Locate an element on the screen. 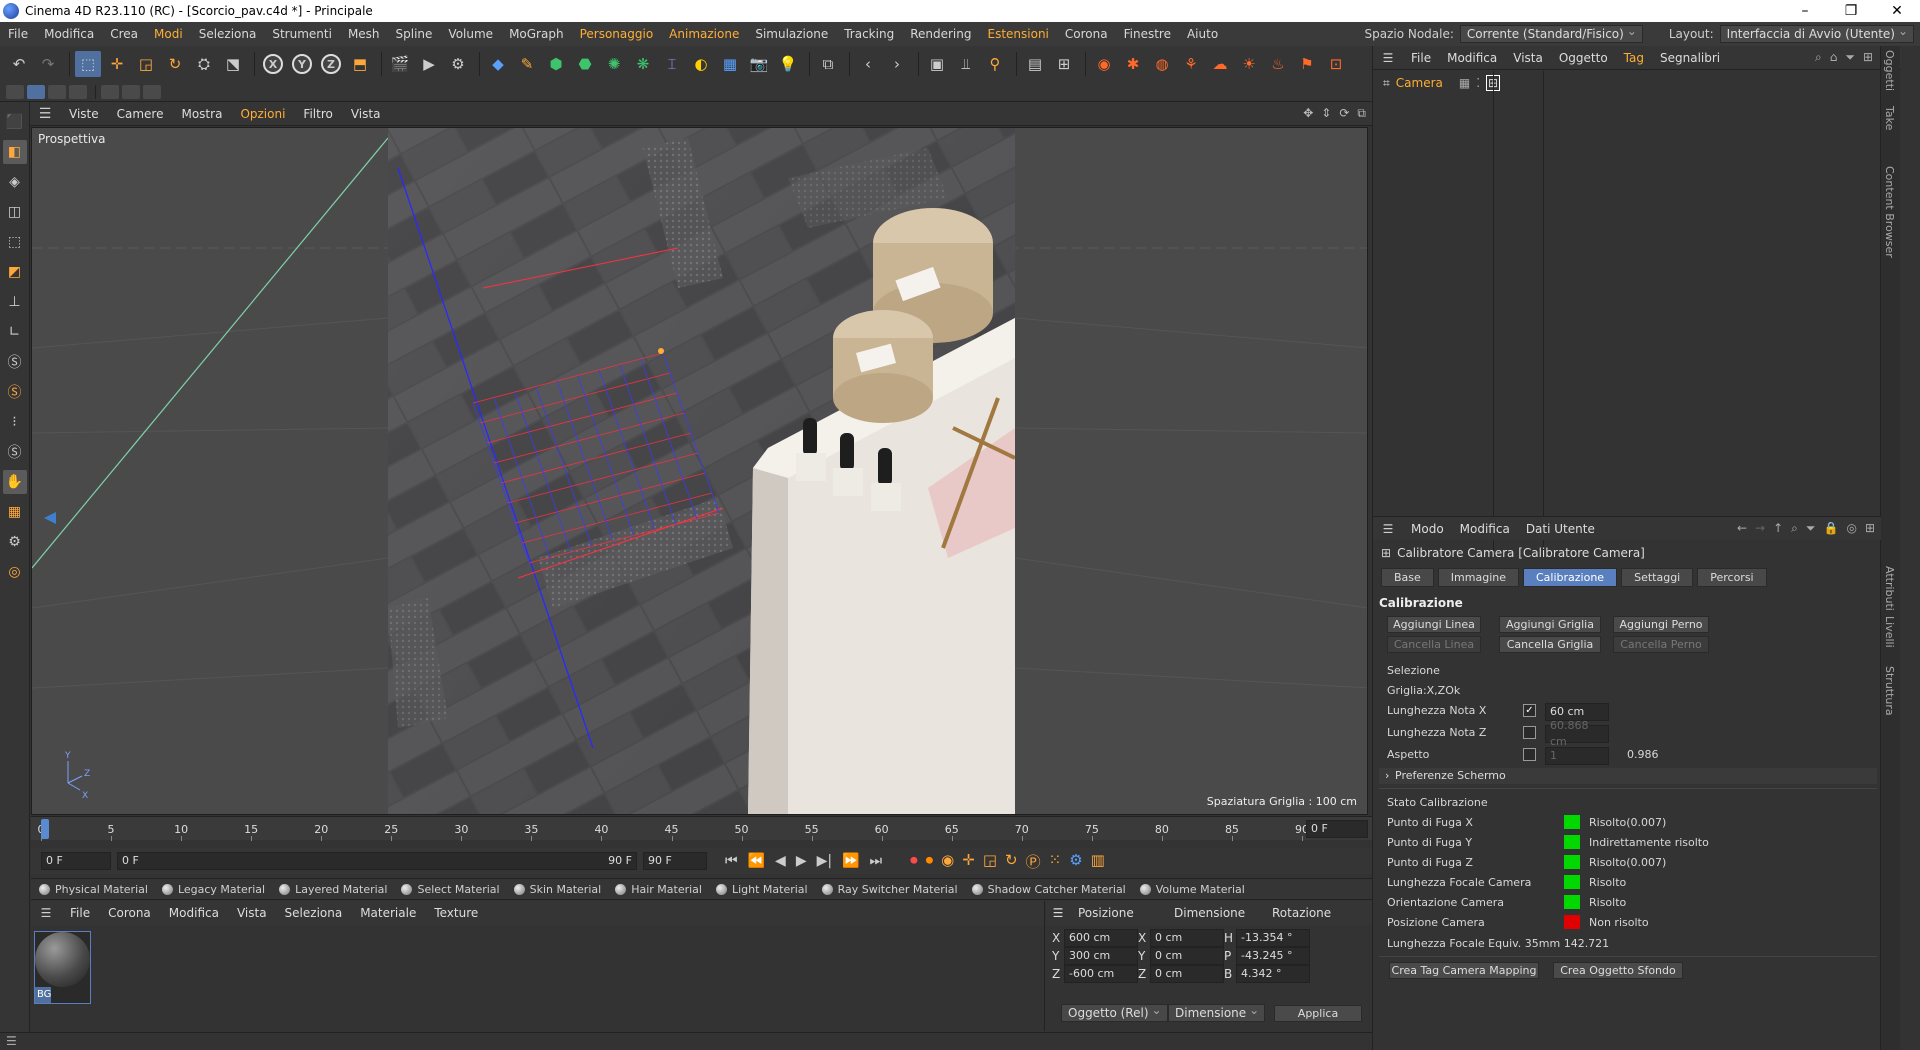  object-row-camera: ⌗ Camera ▦ ⁚ ⊞ is located at coordinates (1442, 83).